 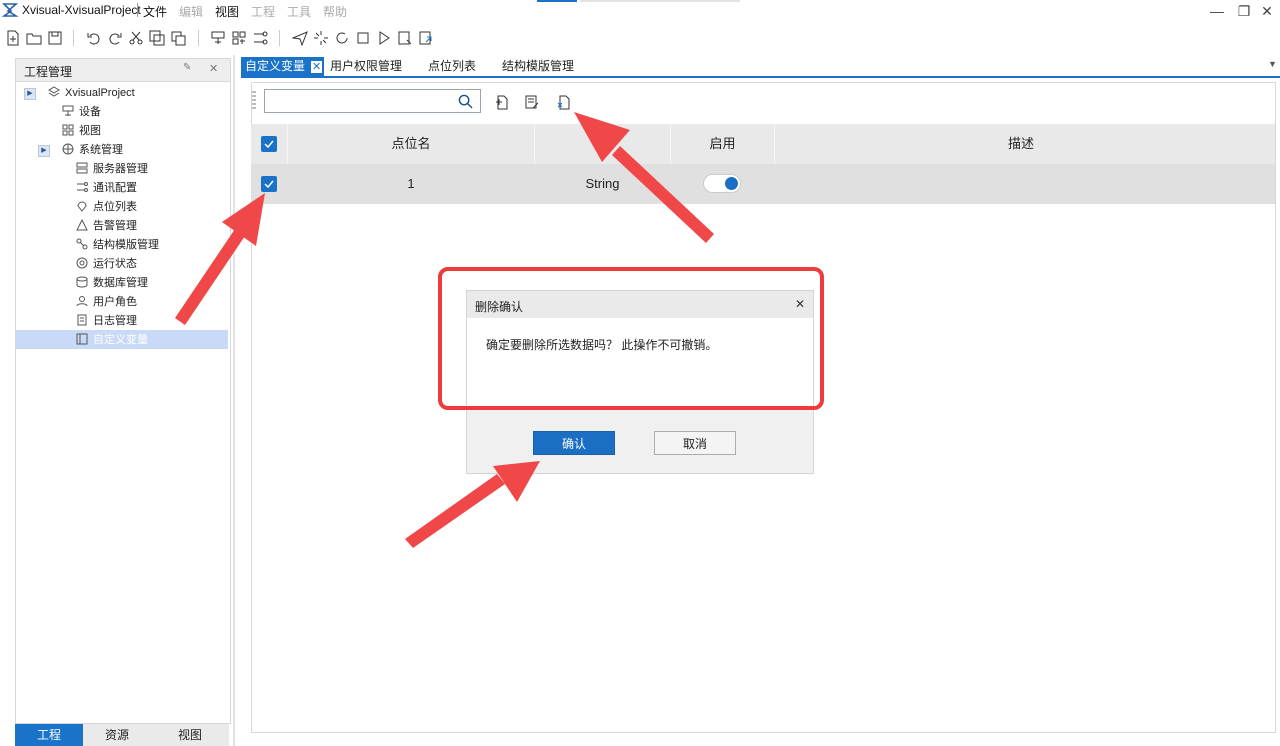 I want to click on arrow-to-delete-icon, so click(x=644, y=177).